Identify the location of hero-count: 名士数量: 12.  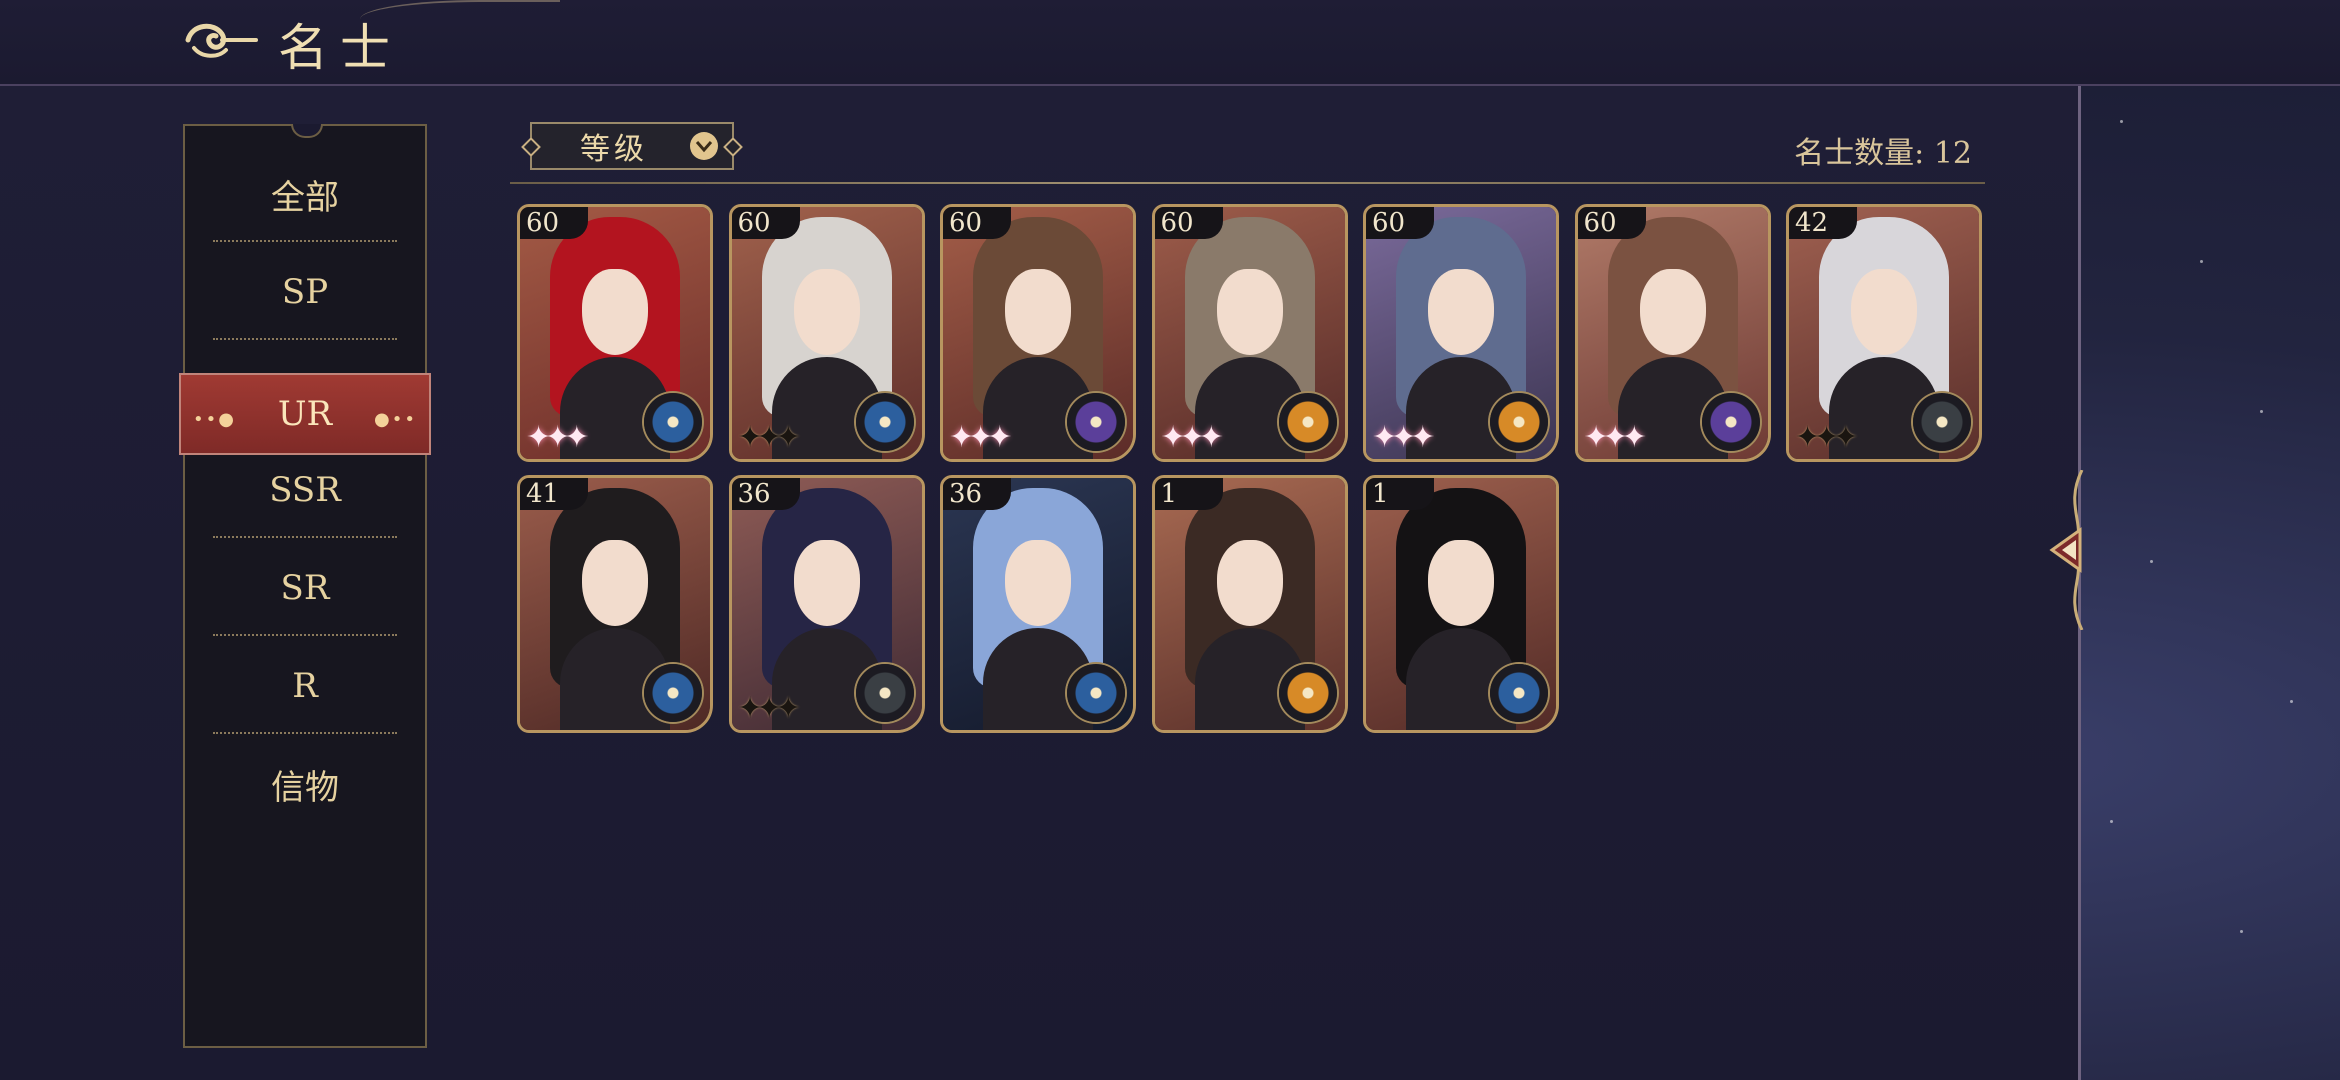
(1883, 153).